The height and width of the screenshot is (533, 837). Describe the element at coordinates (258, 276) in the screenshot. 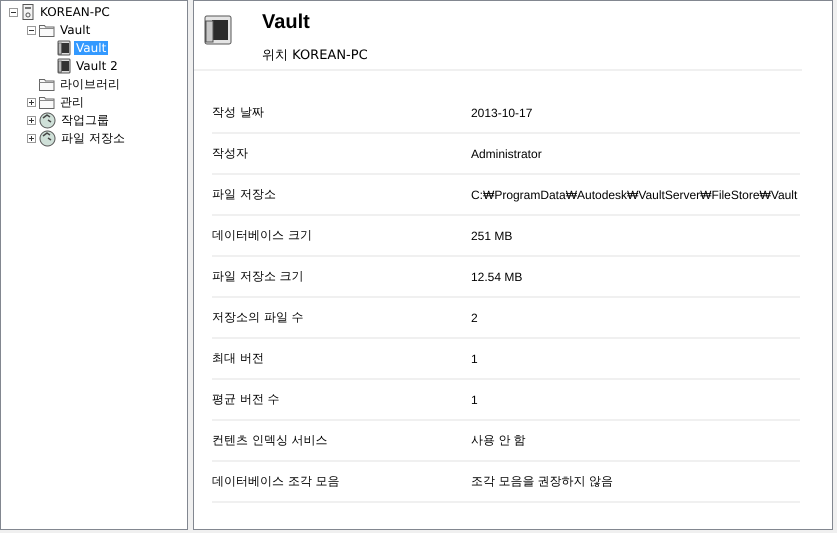

I see `property-label: 파일 저장소 크기` at that location.